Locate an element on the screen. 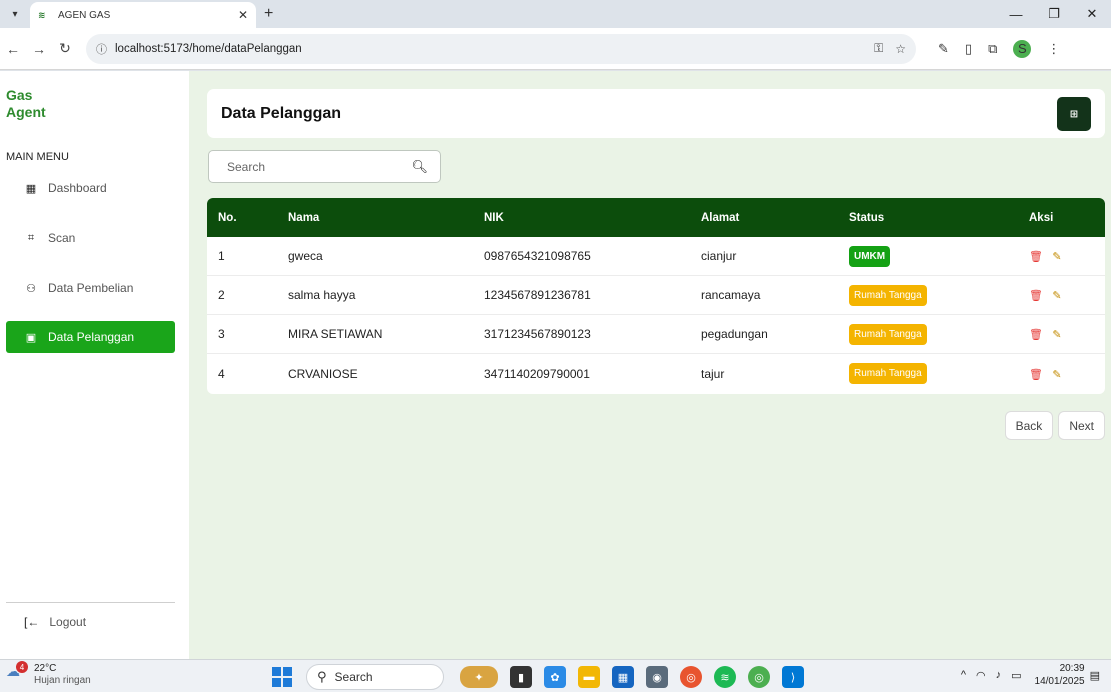 This screenshot has width=1111, height=692. task-view-icon: ▮ is located at coordinates (521, 677).